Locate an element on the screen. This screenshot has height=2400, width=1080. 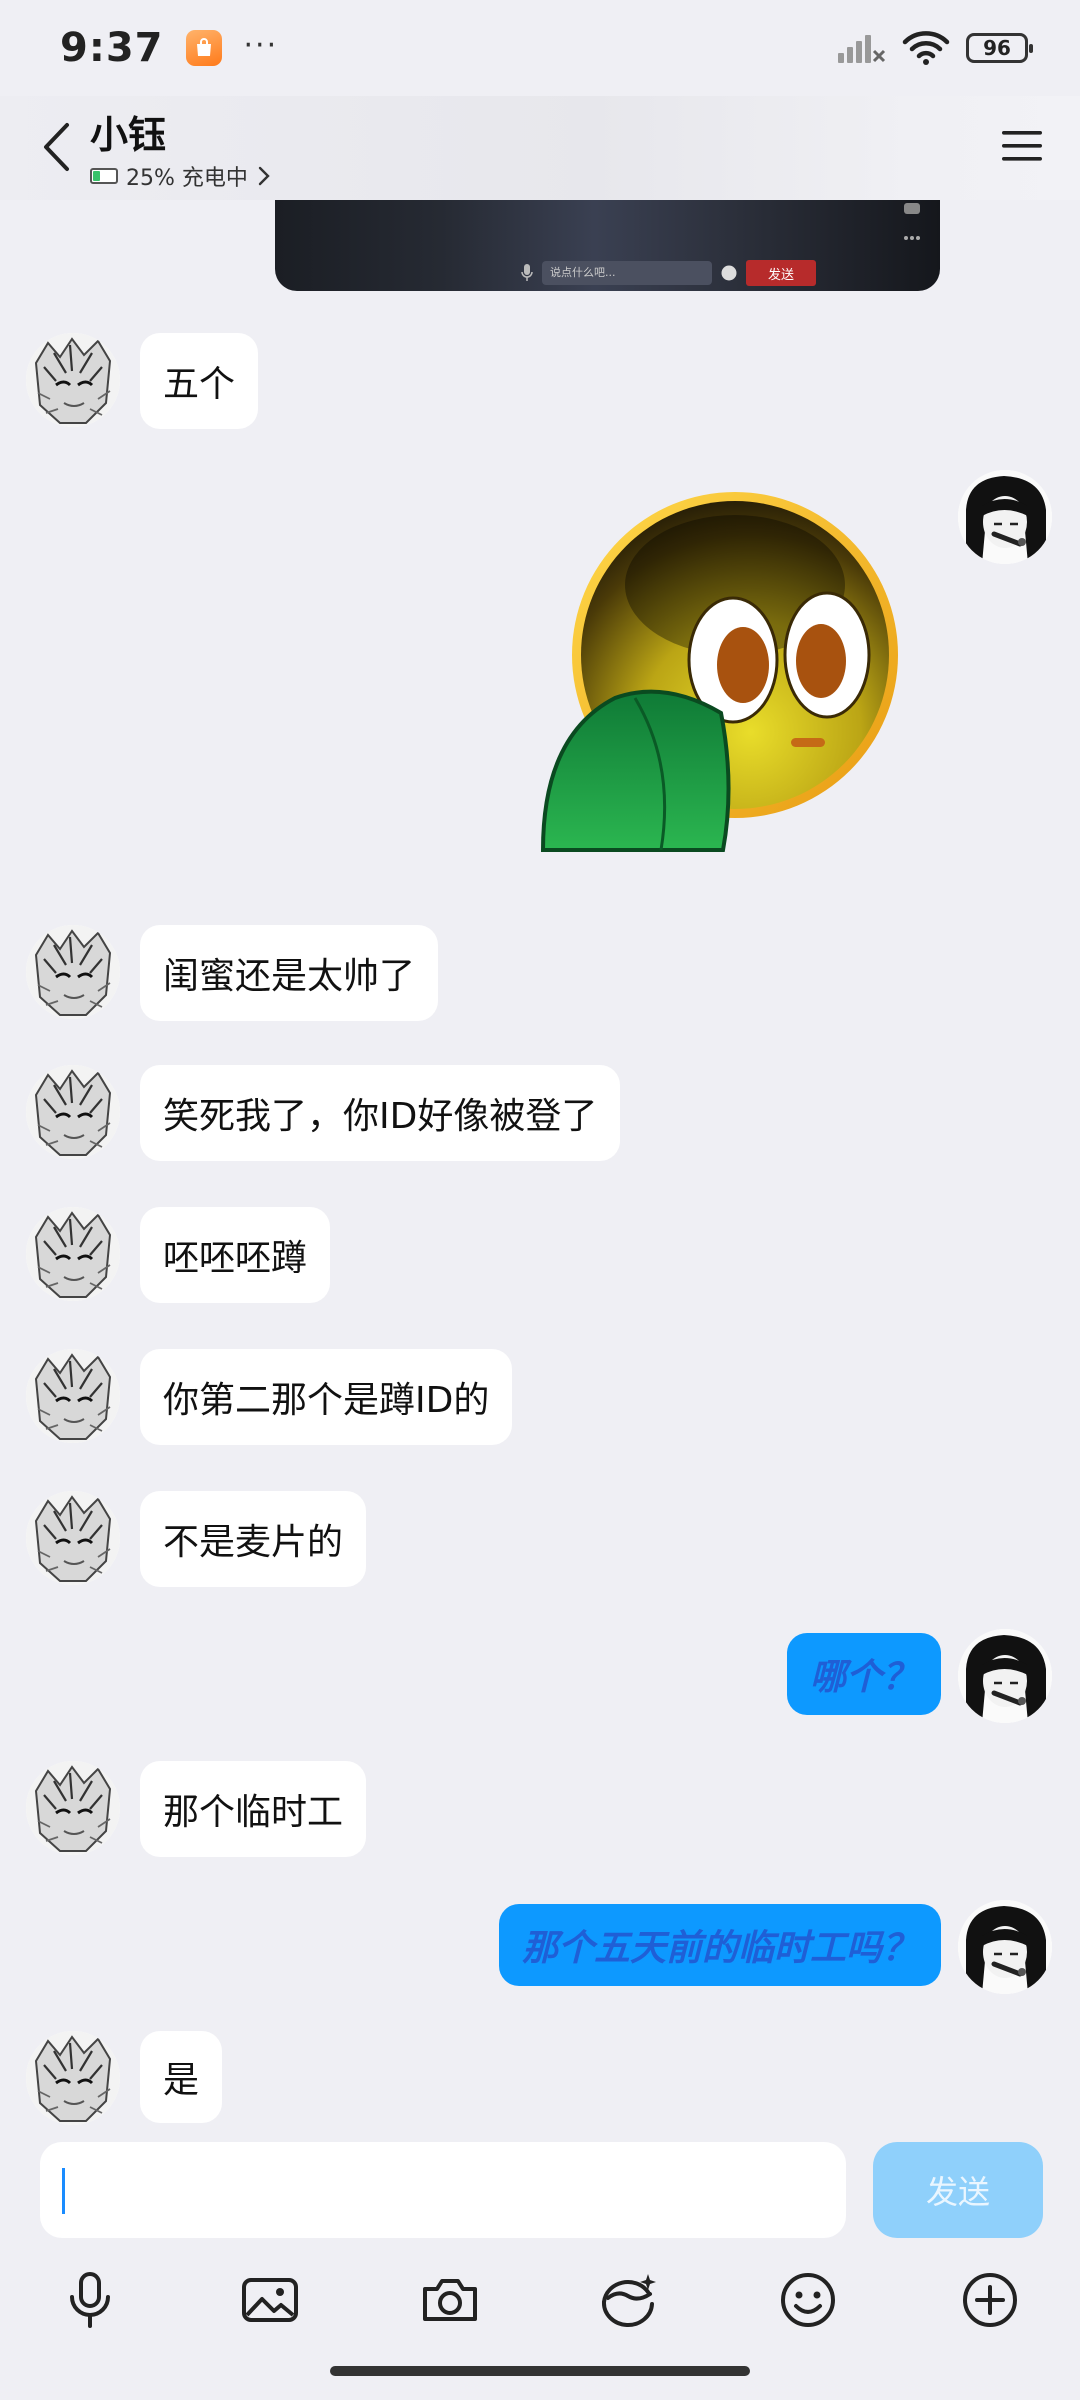
video-comment-bar: 说点什么吧... 发送 is located at coordinates (730, 273).